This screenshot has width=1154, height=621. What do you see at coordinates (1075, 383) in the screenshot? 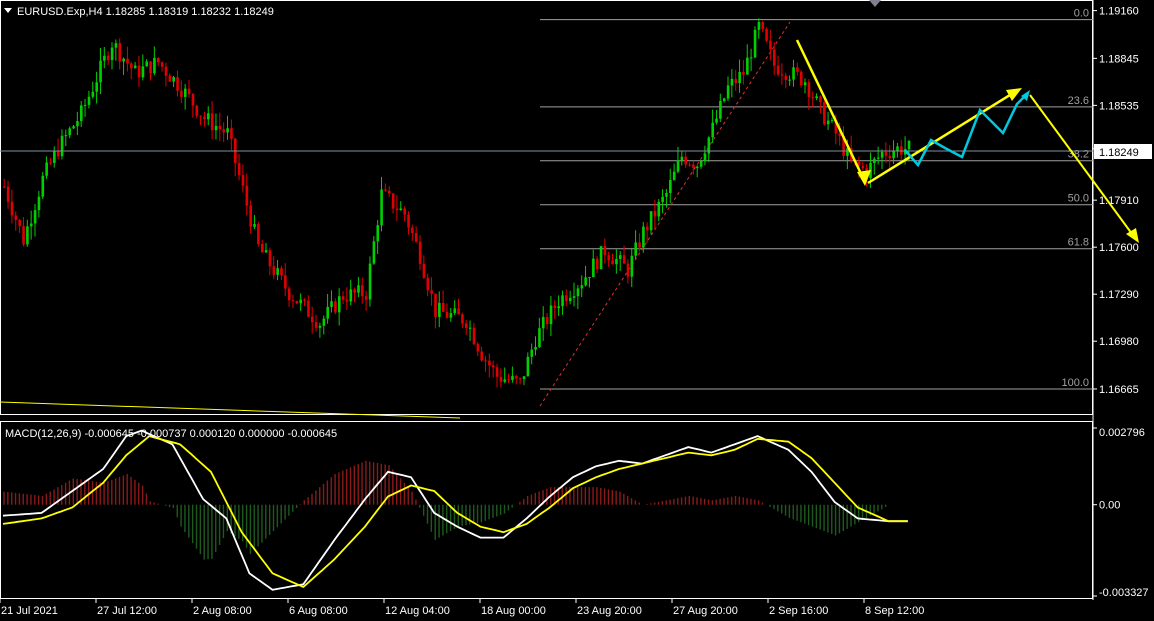
I see `fib-level-label: 100.0` at bounding box center [1075, 383].